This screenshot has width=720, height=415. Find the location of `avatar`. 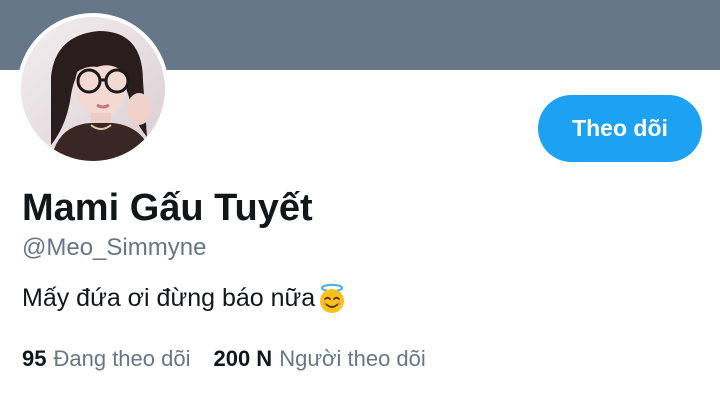

avatar is located at coordinates (93, 89).